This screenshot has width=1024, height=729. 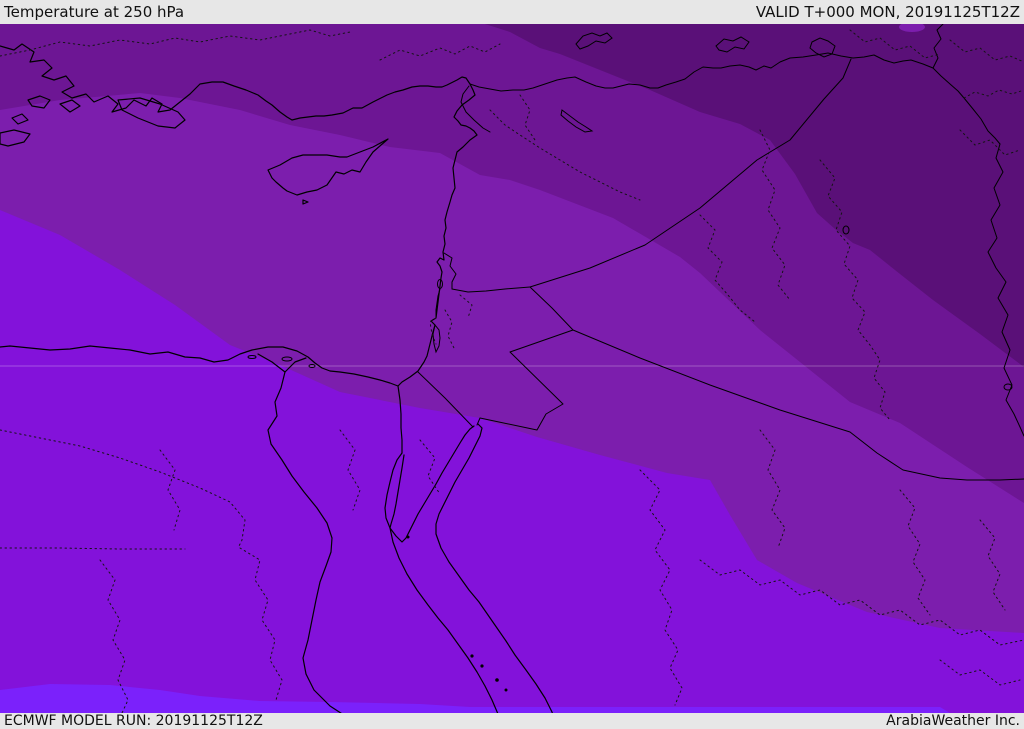 I want to click on valid-time-label: VALID T+000 MON, 20191125T12Z, so click(x=887, y=12).